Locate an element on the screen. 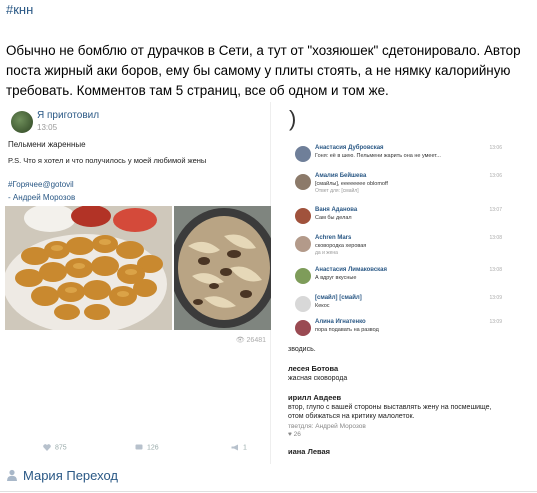 This screenshot has height=493, width=537. post-time: 13:05 is located at coordinates (47, 127).